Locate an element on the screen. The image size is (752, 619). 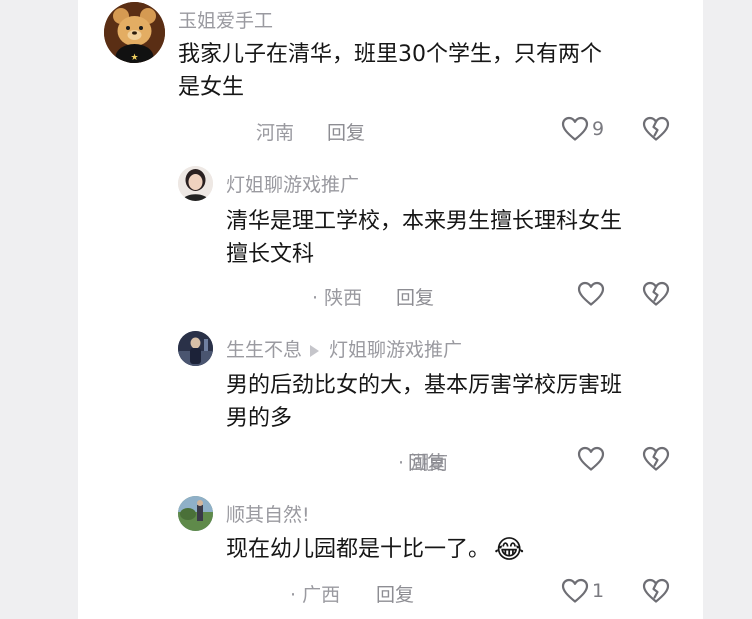
comment-username: 生生不息 is located at coordinates (264, 350).